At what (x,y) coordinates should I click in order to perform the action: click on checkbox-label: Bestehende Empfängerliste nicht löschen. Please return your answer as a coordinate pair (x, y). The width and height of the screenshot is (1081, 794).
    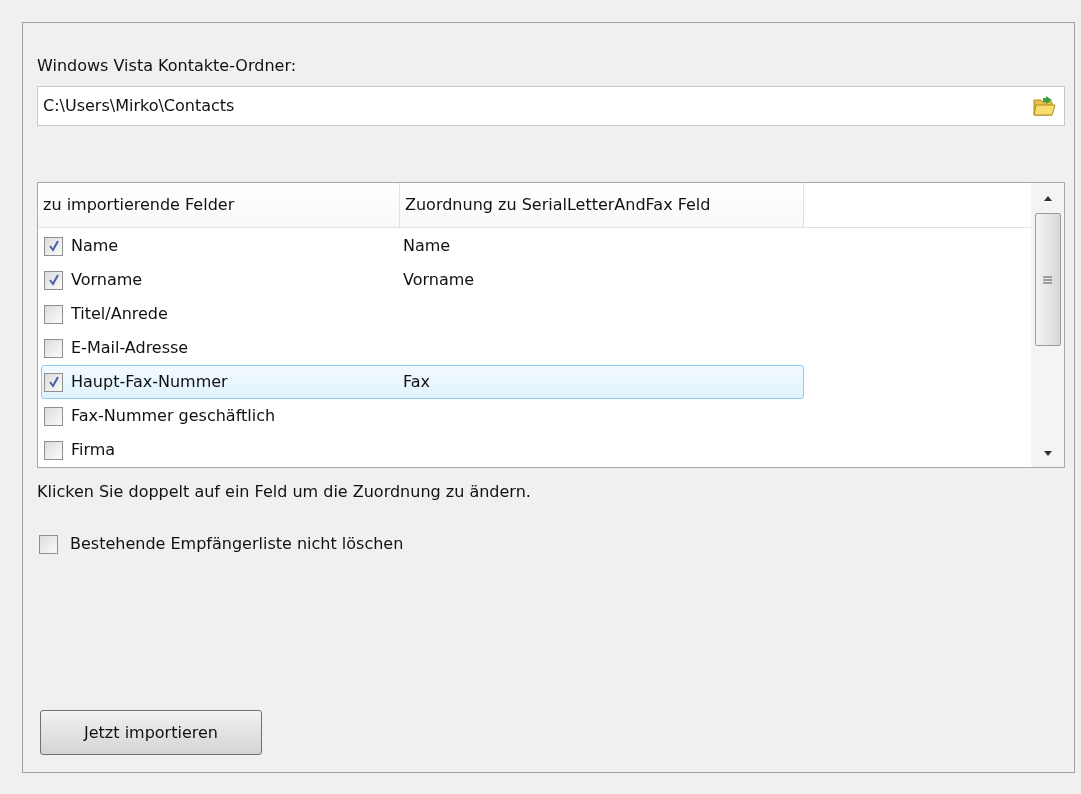
    Looking at the image, I should click on (237, 544).